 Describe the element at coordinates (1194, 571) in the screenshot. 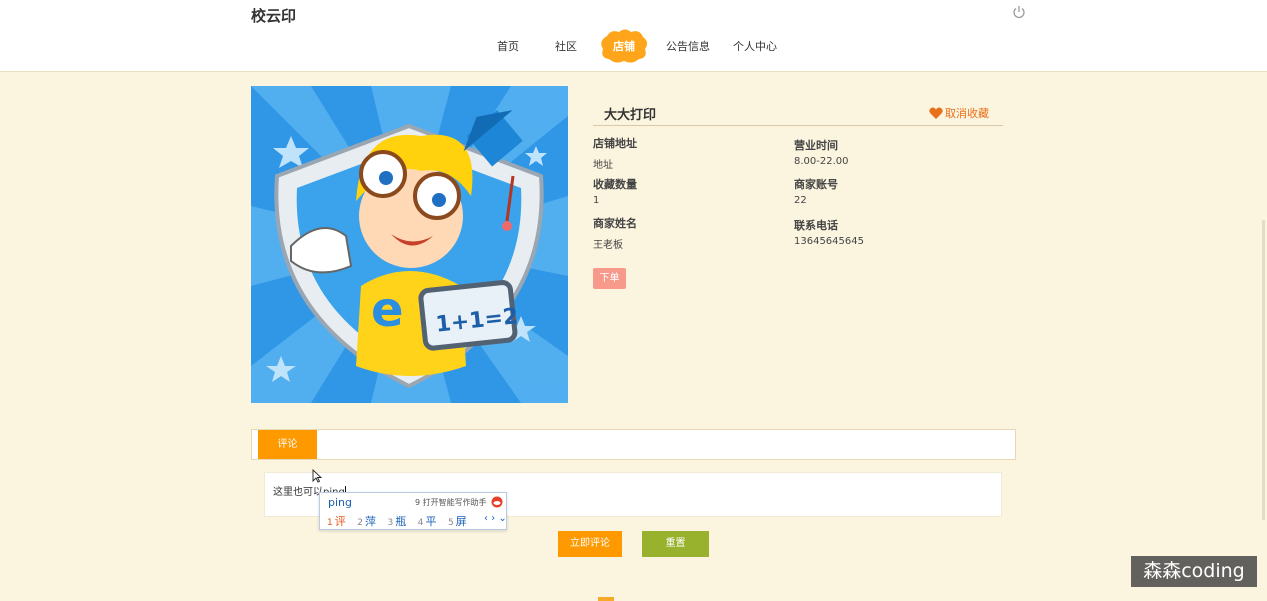

I see `watermark: 森森coding` at that location.